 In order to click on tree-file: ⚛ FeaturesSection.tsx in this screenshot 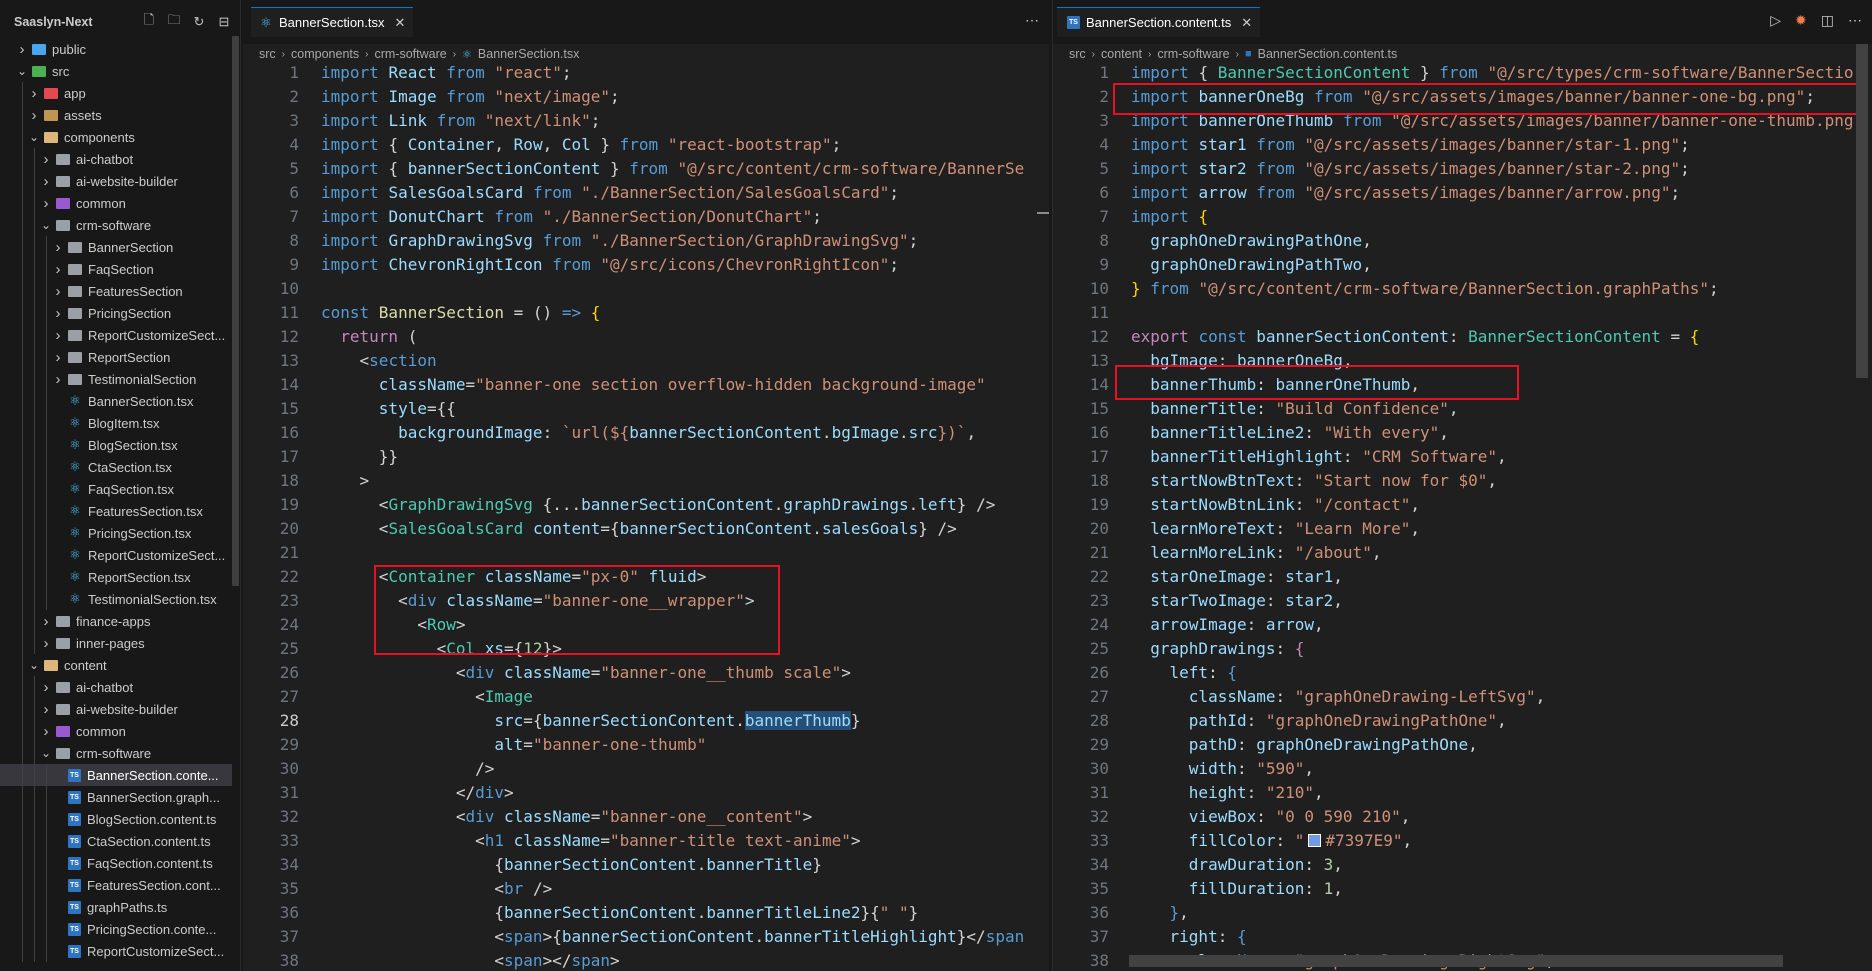, I will do `click(116, 511)`.